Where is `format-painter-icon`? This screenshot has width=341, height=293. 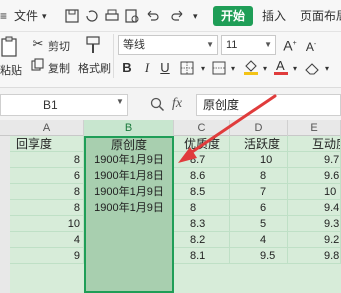
format-painter-icon is located at coordinates (93, 45).